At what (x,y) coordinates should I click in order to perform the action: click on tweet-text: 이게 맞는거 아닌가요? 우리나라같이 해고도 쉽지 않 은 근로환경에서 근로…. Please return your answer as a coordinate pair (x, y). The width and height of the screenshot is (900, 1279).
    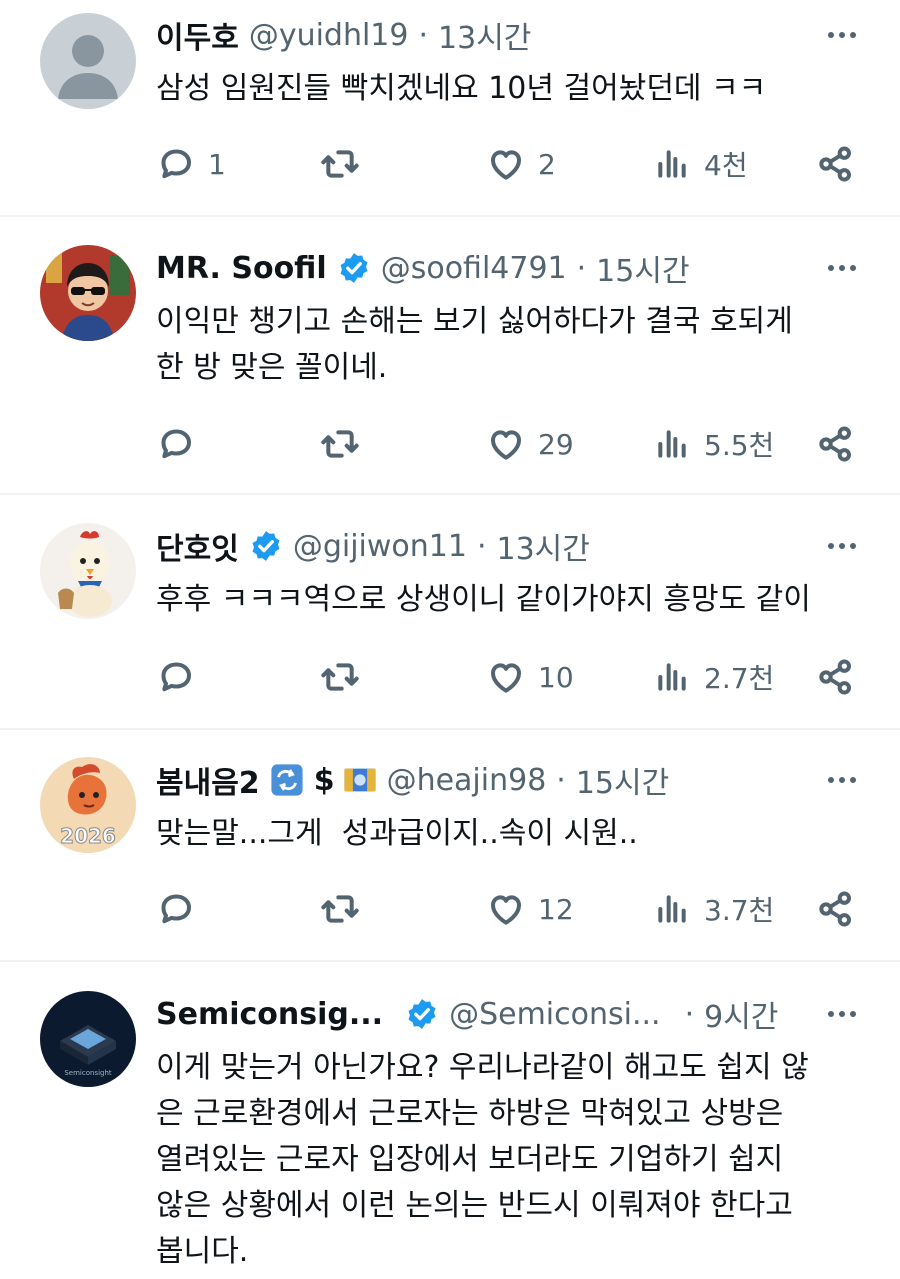
    Looking at the image, I should click on (482, 1159).